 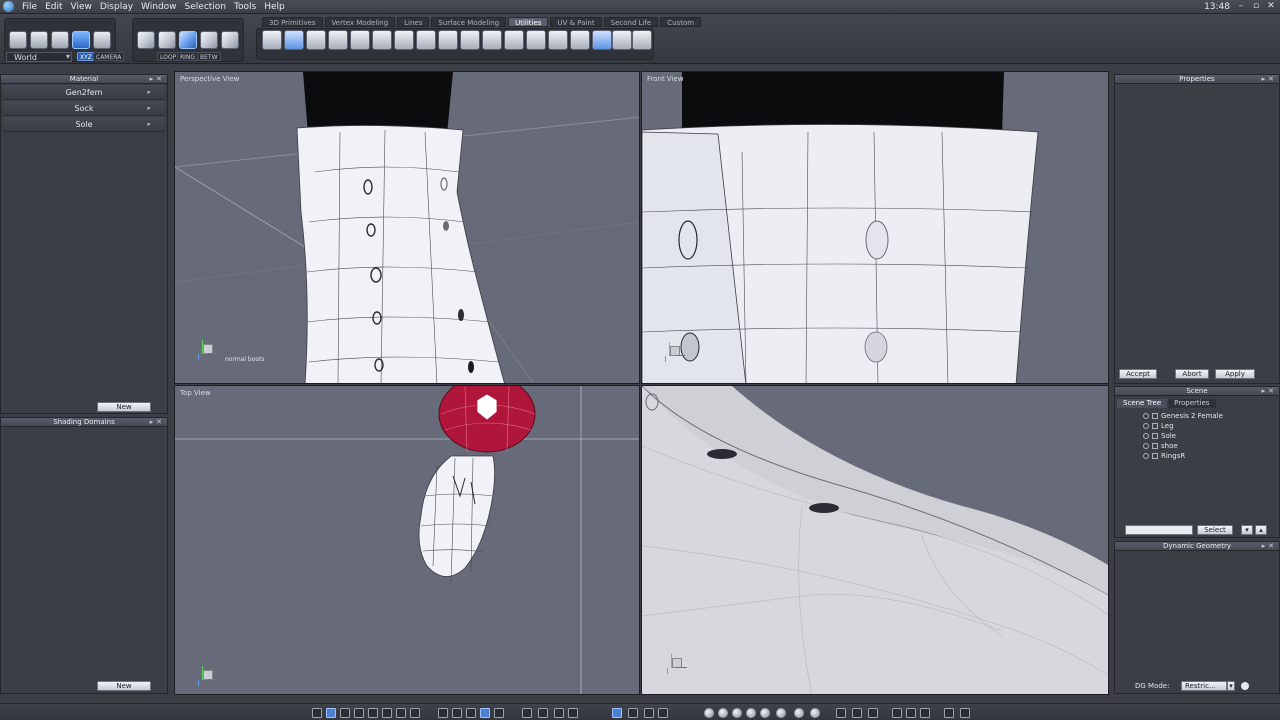 What do you see at coordinates (18, 40) in the screenshot?
I see `select-arrow-icon` at bounding box center [18, 40].